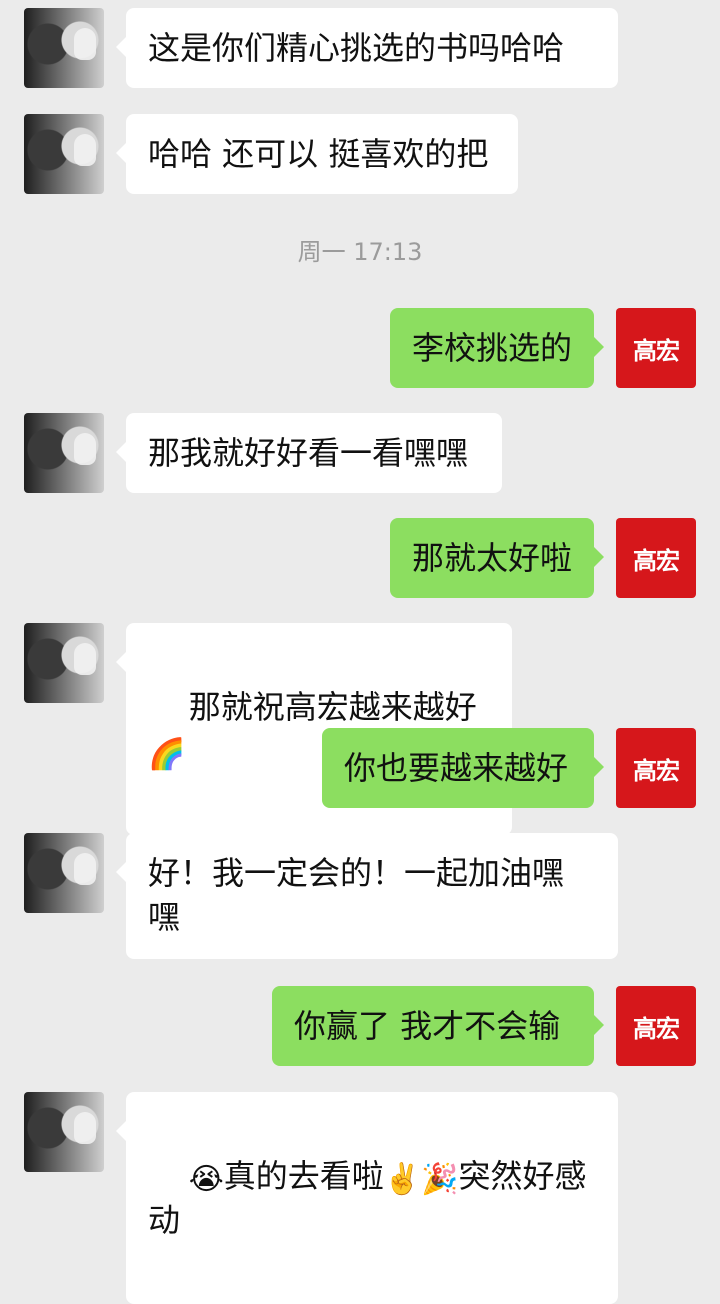 The height and width of the screenshot is (1304, 720). I want to click on message-text: 真的去看啦, so click(303, 1176).